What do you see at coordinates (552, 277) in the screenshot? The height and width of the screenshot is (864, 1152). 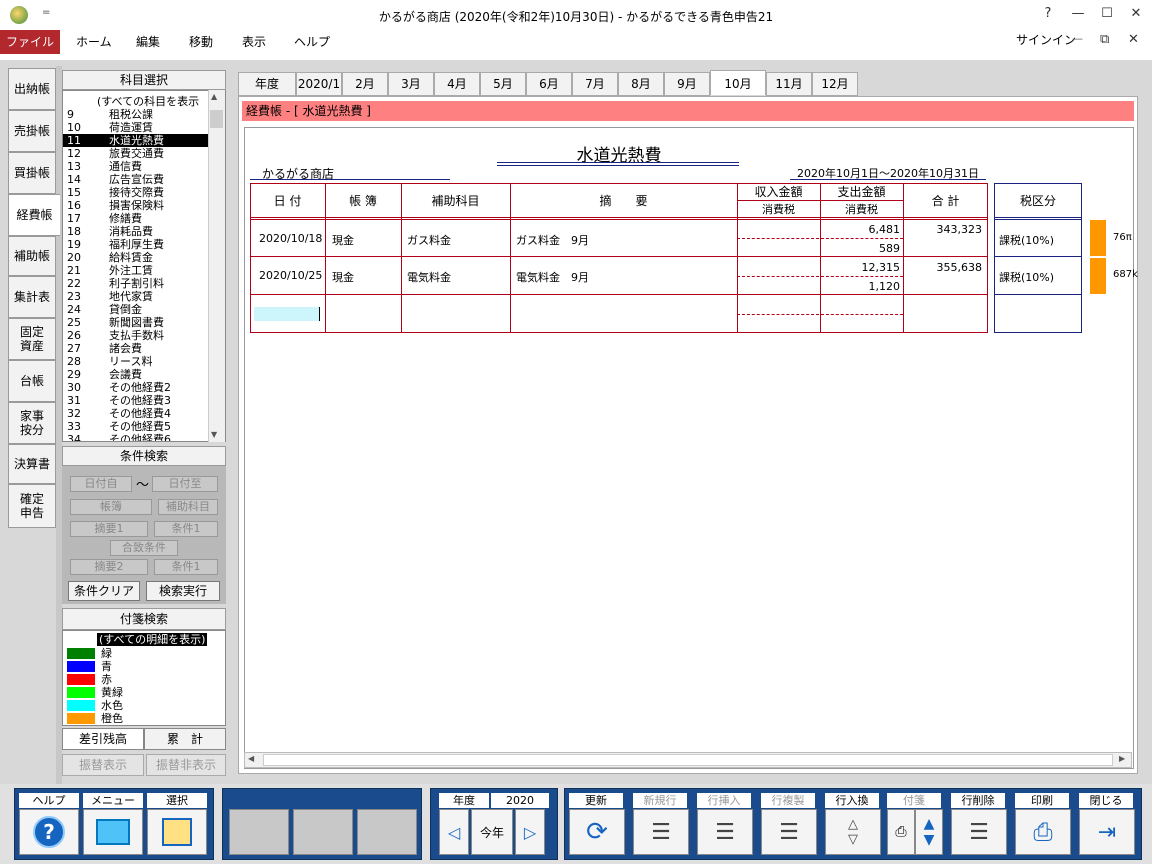 I see `row2-memo: 電気料金 9月` at bounding box center [552, 277].